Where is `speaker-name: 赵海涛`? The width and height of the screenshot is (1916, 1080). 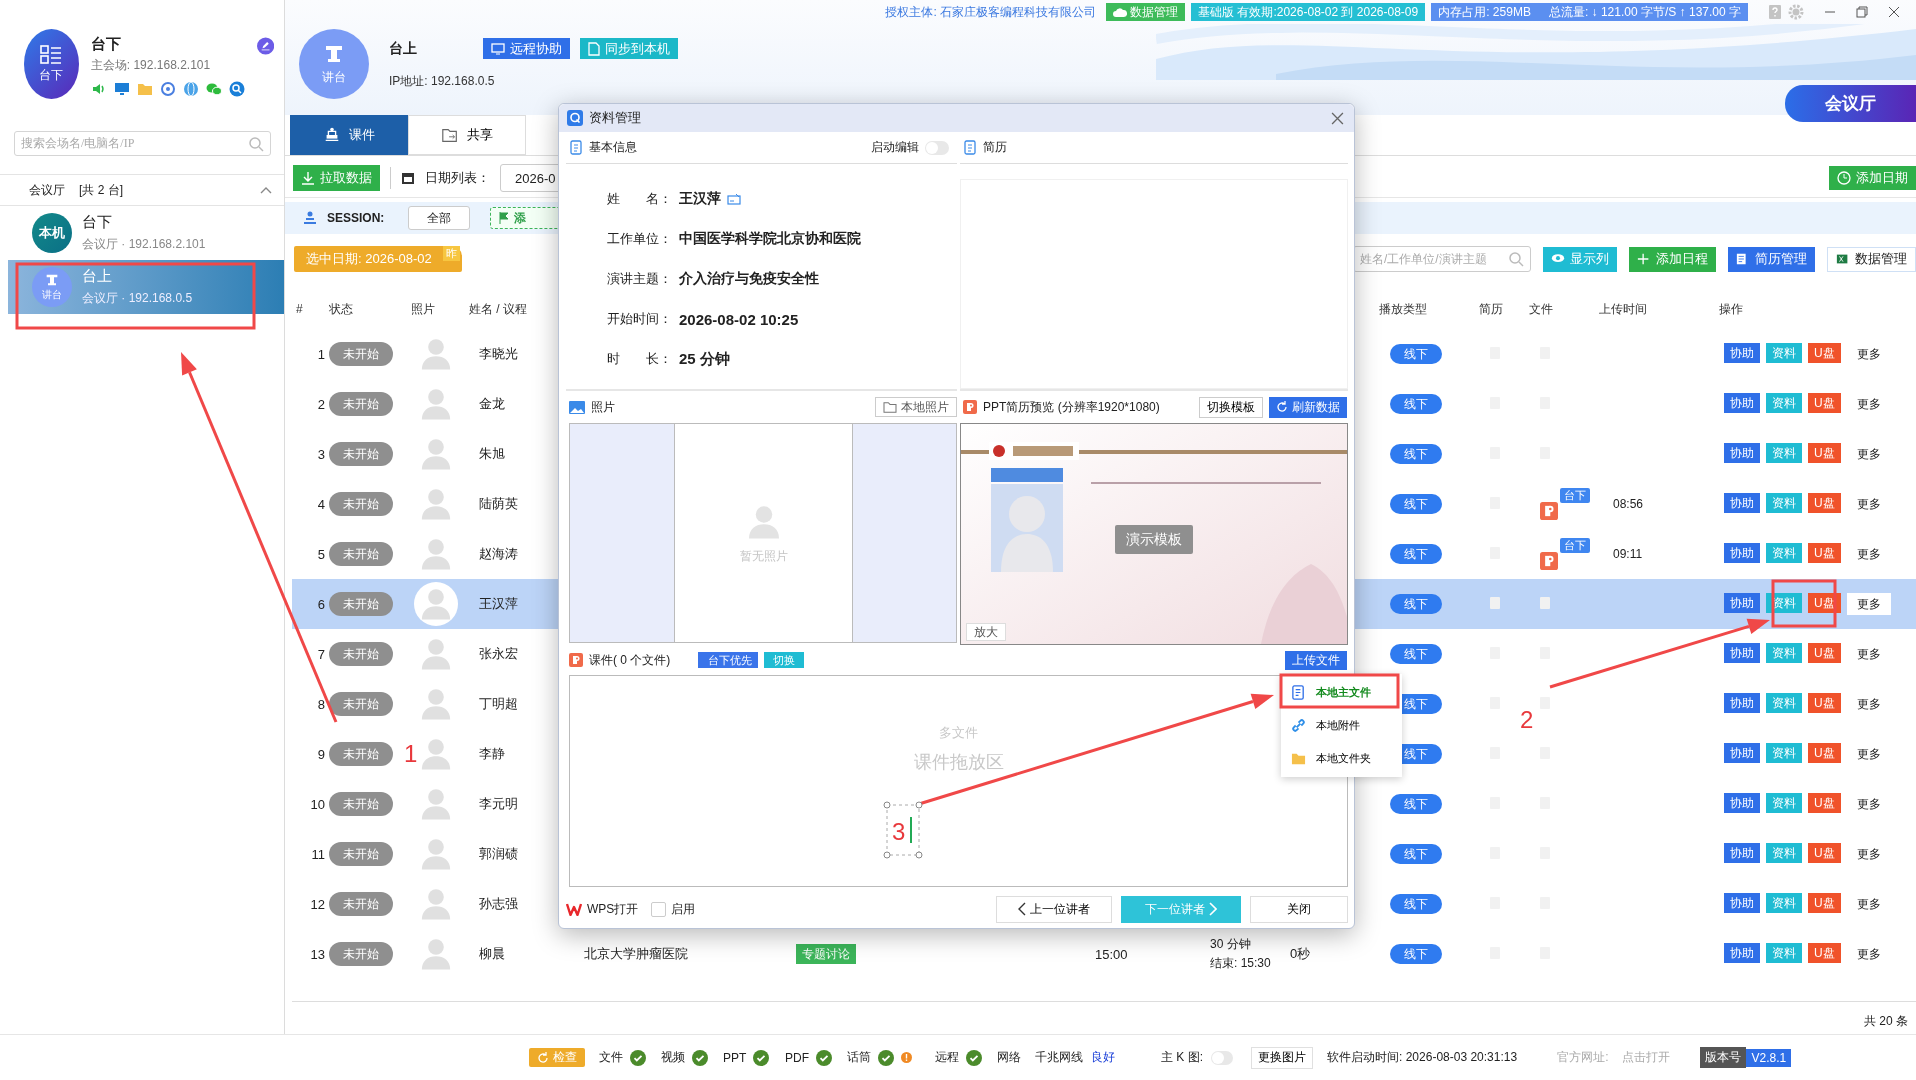
speaker-name: 赵海涛 is located at coordinates (498, 554).